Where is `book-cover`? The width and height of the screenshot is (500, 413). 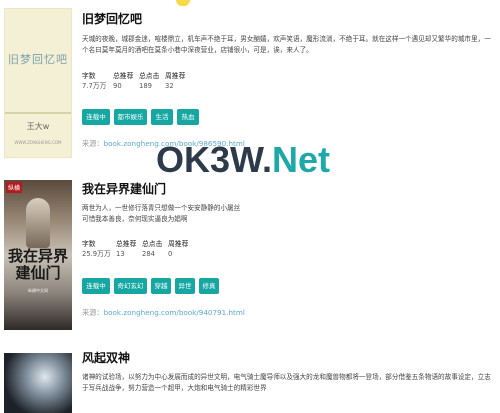
book-cover is located at coordinates (38, 383).